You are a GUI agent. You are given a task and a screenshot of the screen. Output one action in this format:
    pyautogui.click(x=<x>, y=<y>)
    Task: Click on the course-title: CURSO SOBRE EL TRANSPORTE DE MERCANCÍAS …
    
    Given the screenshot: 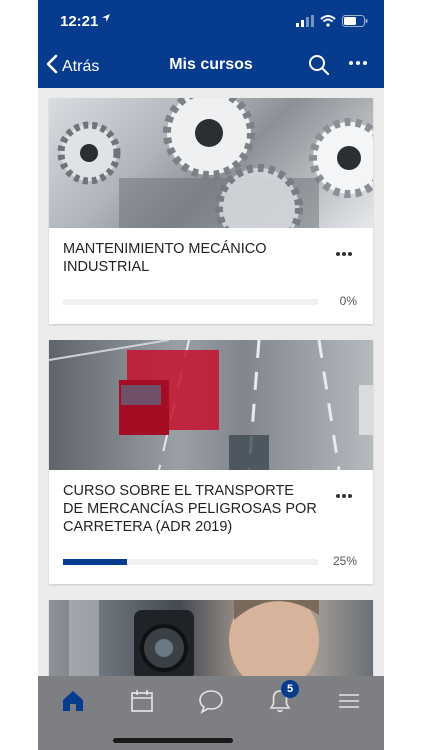 What is the action you would take?
    pyautogui.click(x=190, y=509)
    